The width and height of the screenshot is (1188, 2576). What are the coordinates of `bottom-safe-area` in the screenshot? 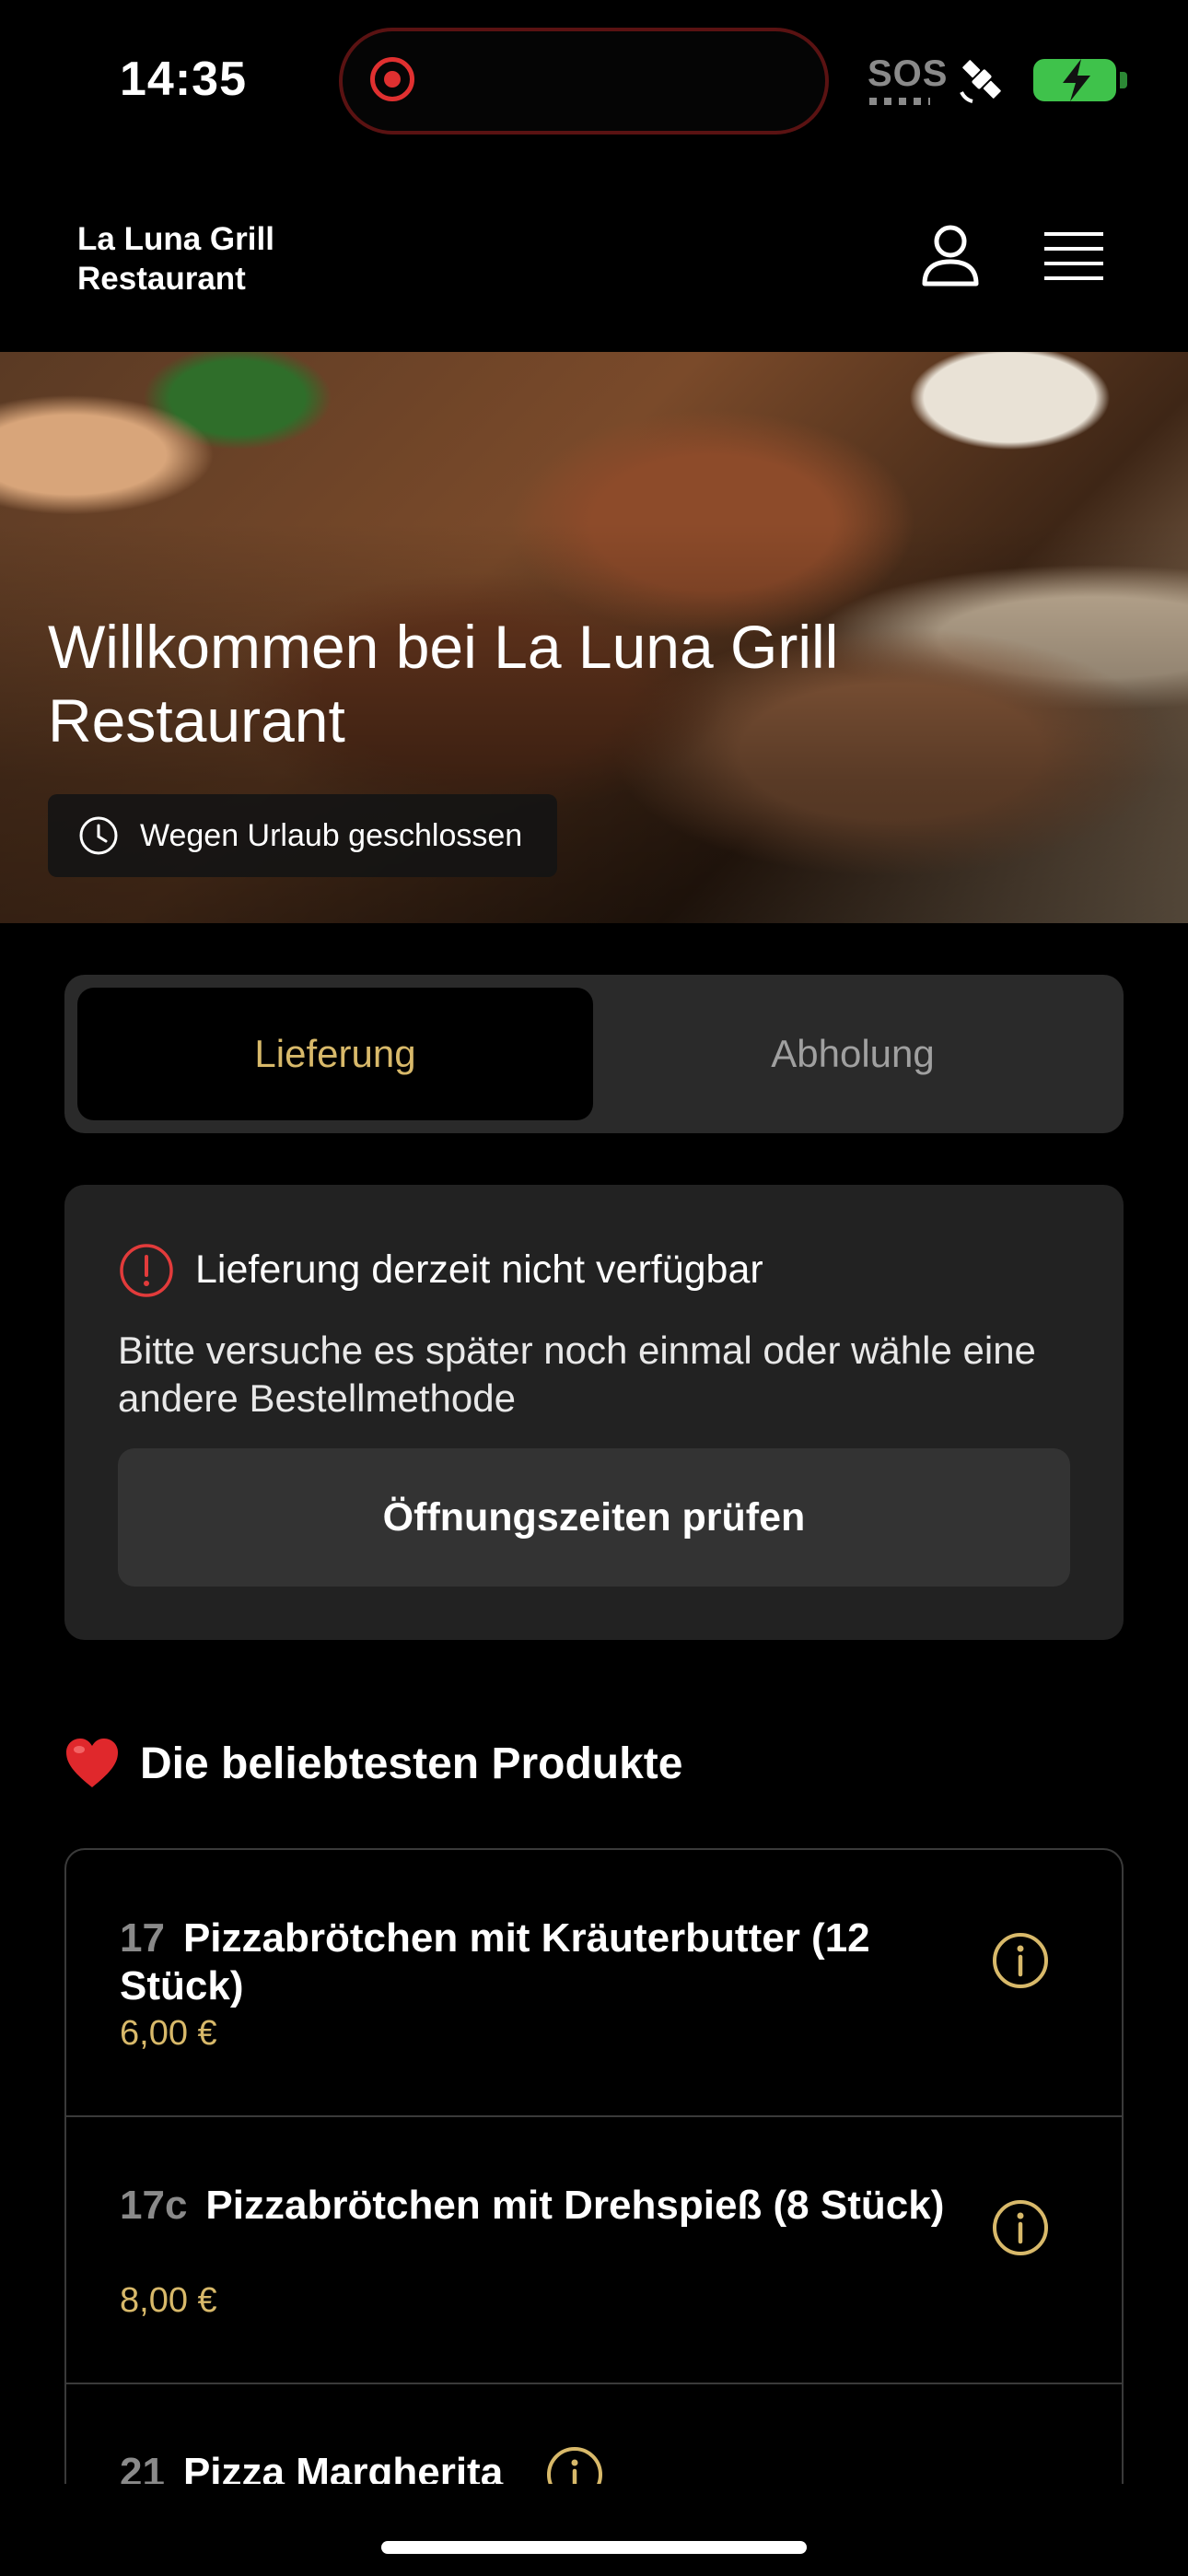 It's located at (594, 2530).